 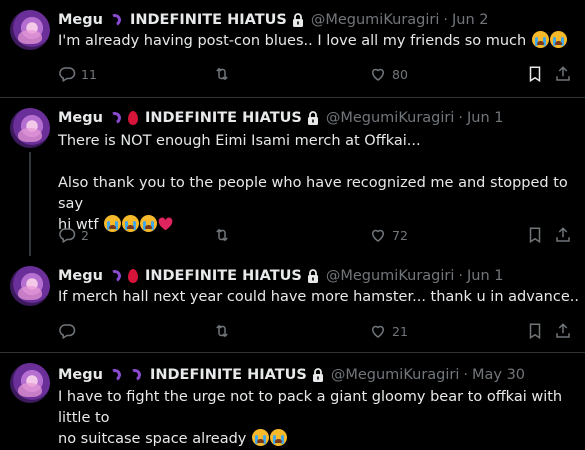 What do you see at coordinates (77, 74) in the screenshot?
I see `reply-button: 11` at bounding box center [77, 74].